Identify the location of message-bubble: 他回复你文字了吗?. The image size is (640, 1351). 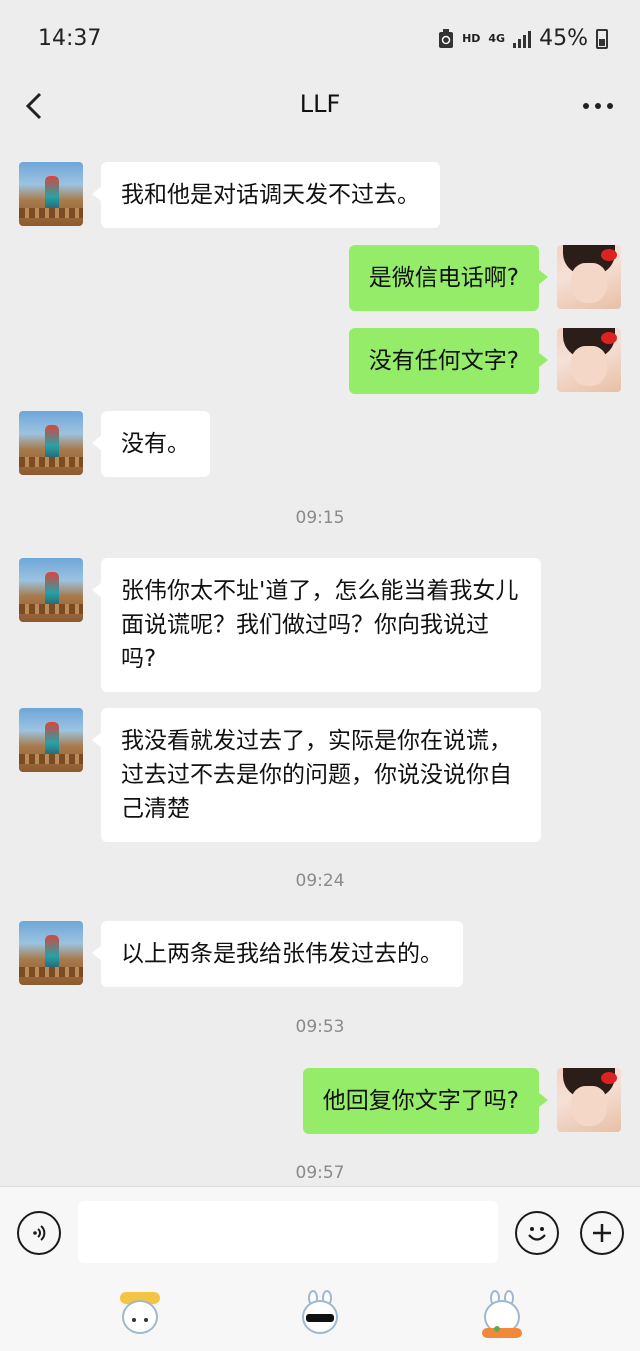
(425, 1101).